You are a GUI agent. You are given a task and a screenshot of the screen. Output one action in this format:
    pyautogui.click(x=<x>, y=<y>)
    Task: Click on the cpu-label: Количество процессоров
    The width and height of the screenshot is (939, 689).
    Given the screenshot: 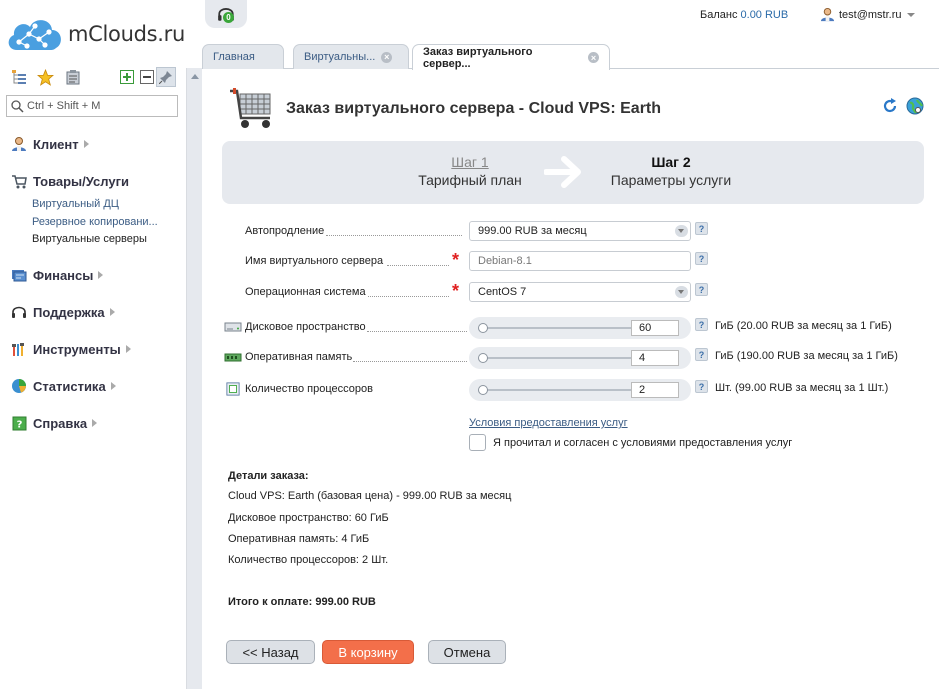 What is the action you would take?
    pyautogui.click(x=309, y=389)
    